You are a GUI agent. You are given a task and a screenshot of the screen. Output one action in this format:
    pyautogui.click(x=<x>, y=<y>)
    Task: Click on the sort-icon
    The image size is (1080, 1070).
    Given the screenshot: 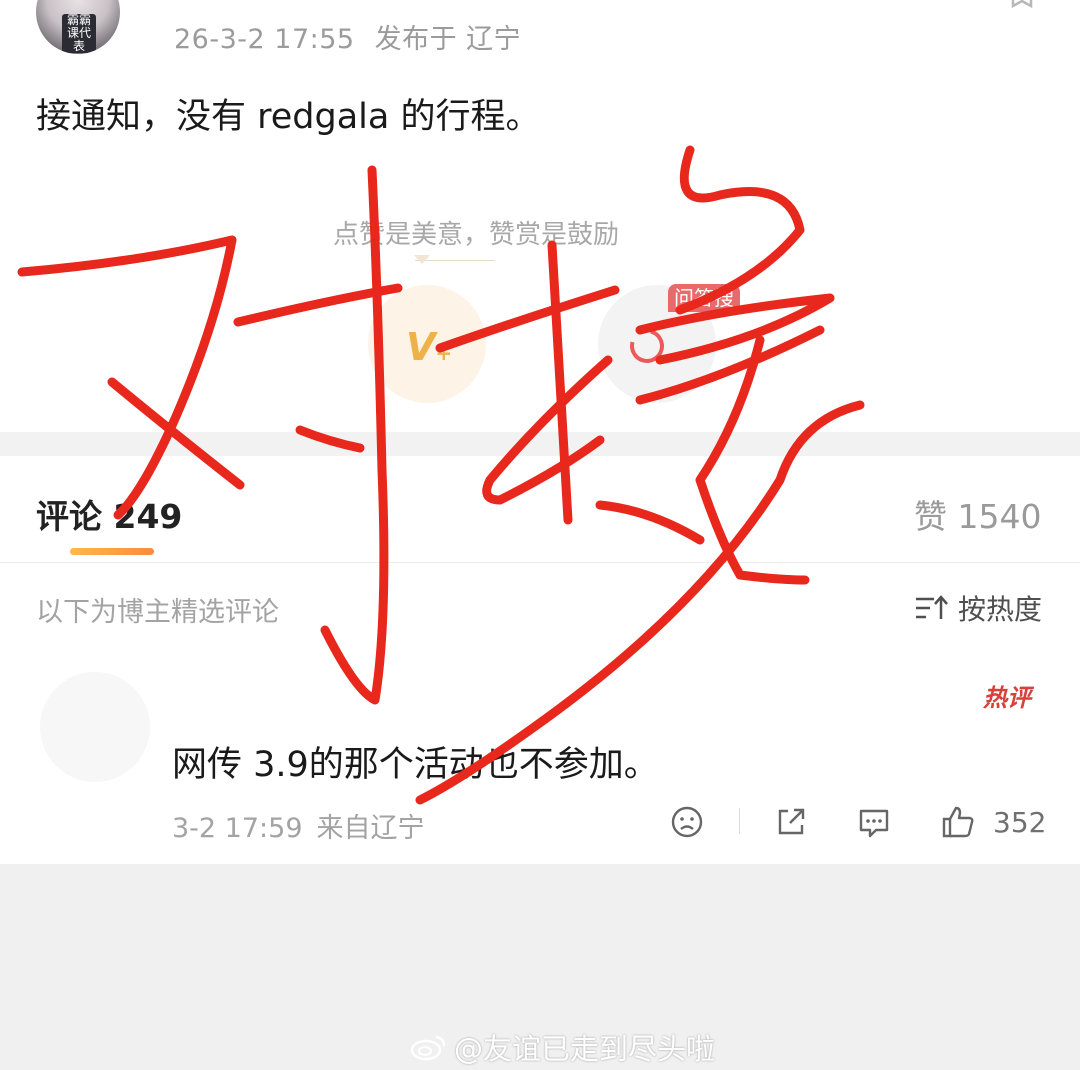 What is the action you would take?
    pyautogui.click(x=932, y=607)
    